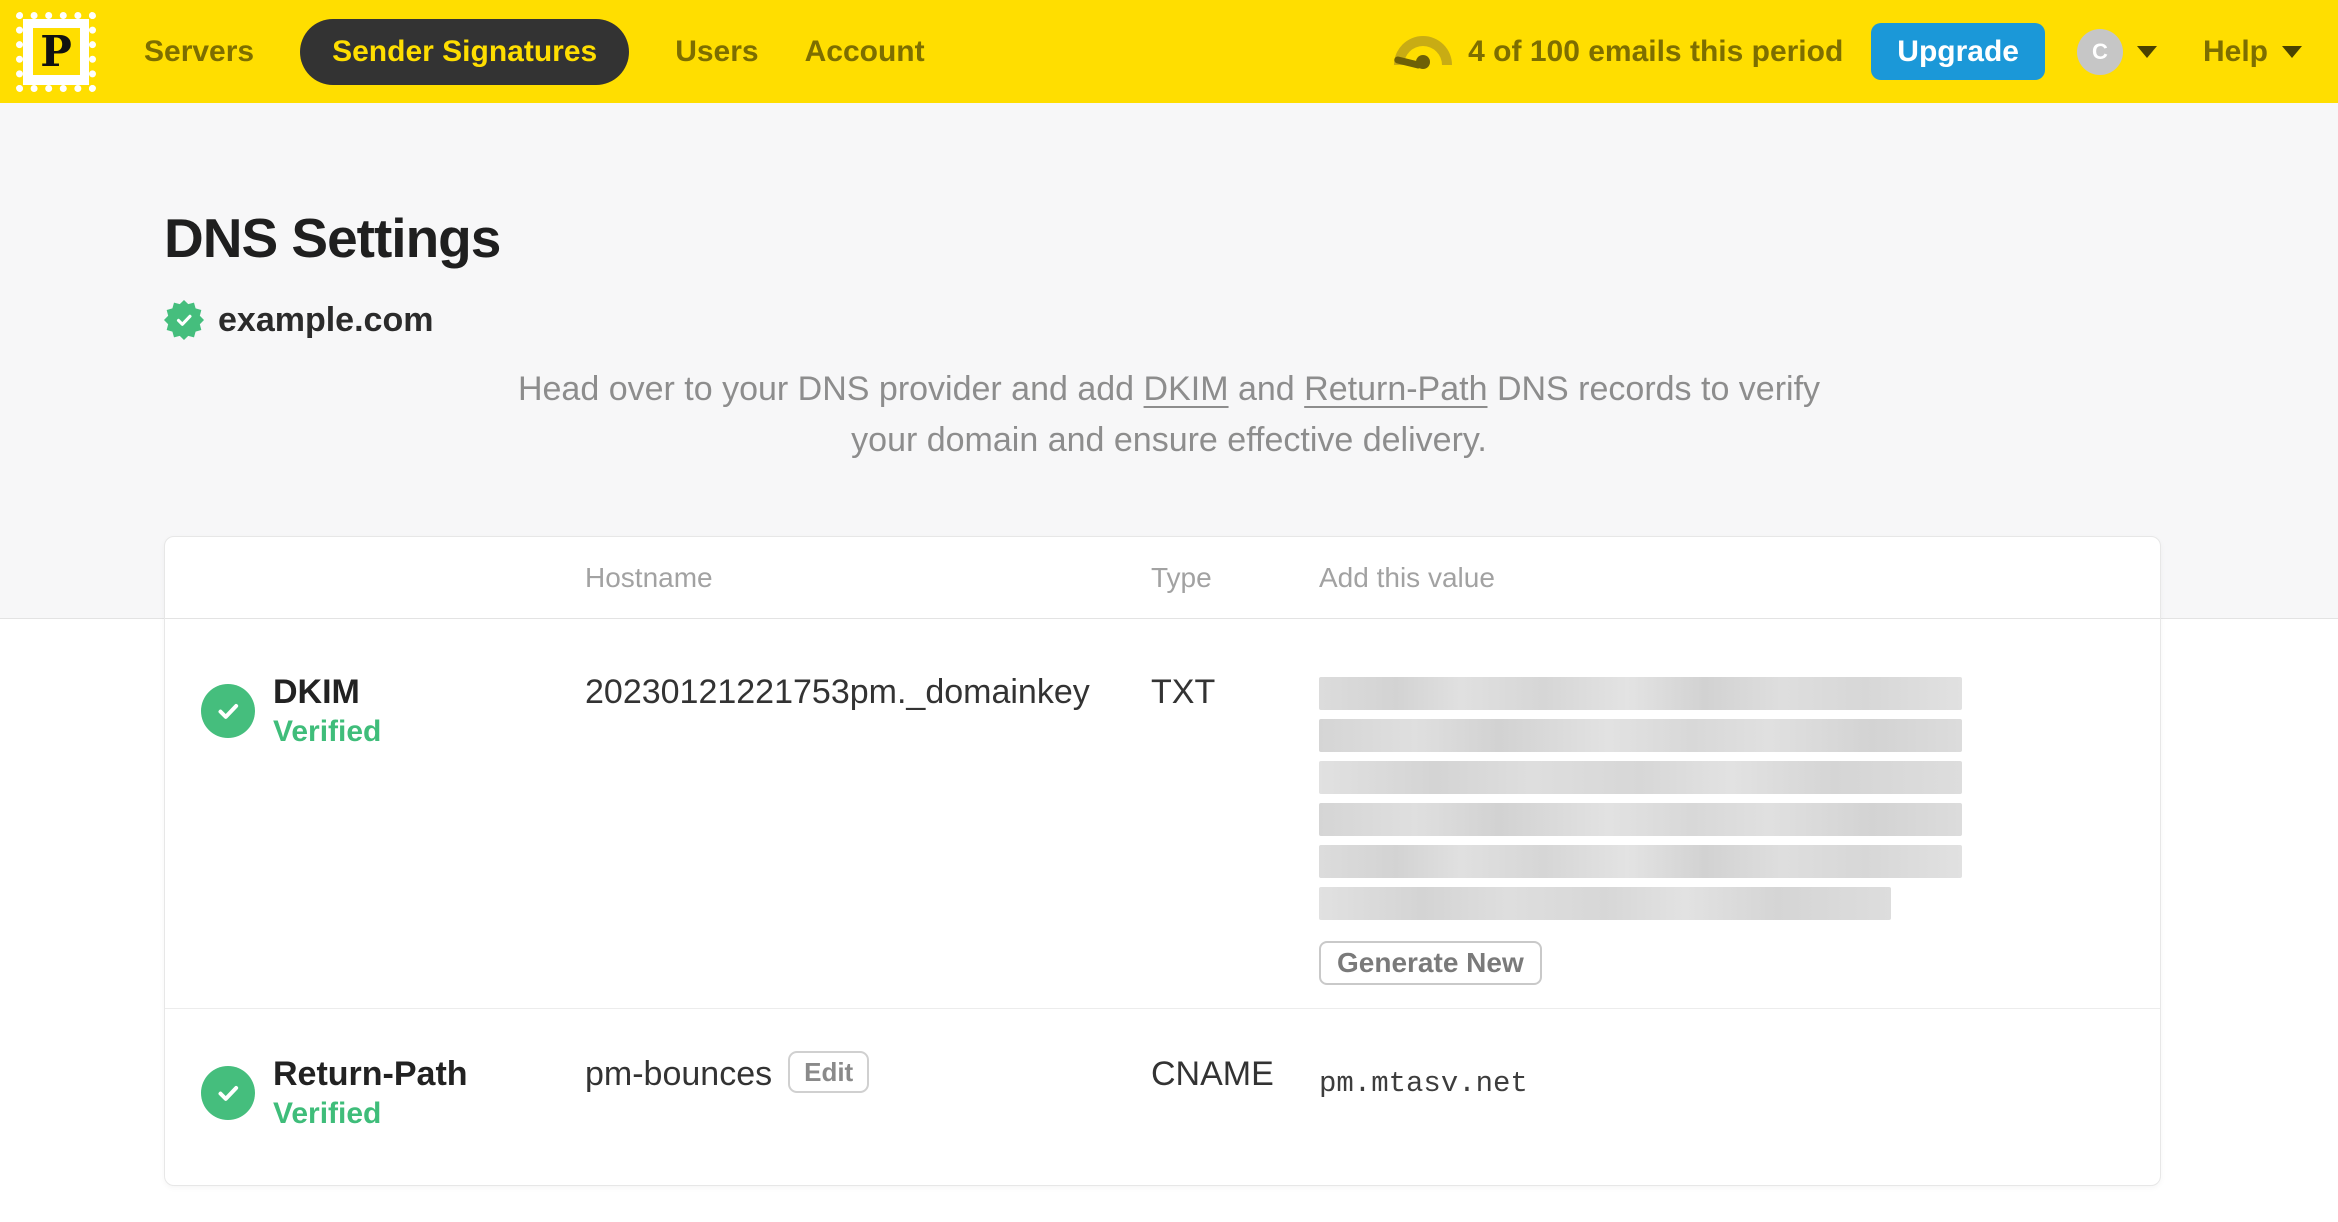 This screenshot has width=2338, height=1222. What do you see at coordinates (1958, 51) in the screenshot?
I see `upgrade-button: Upgrade` at bounding box center [1958, 51].